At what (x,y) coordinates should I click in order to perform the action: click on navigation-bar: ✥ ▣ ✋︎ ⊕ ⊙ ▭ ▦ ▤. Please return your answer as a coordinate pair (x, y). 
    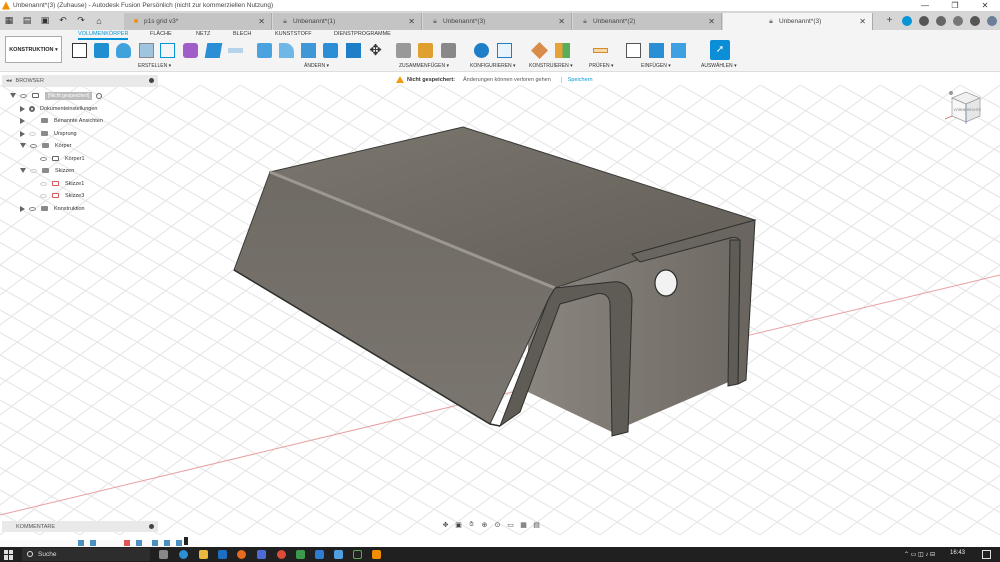
    Looking at the image, I should click on (492, 524).